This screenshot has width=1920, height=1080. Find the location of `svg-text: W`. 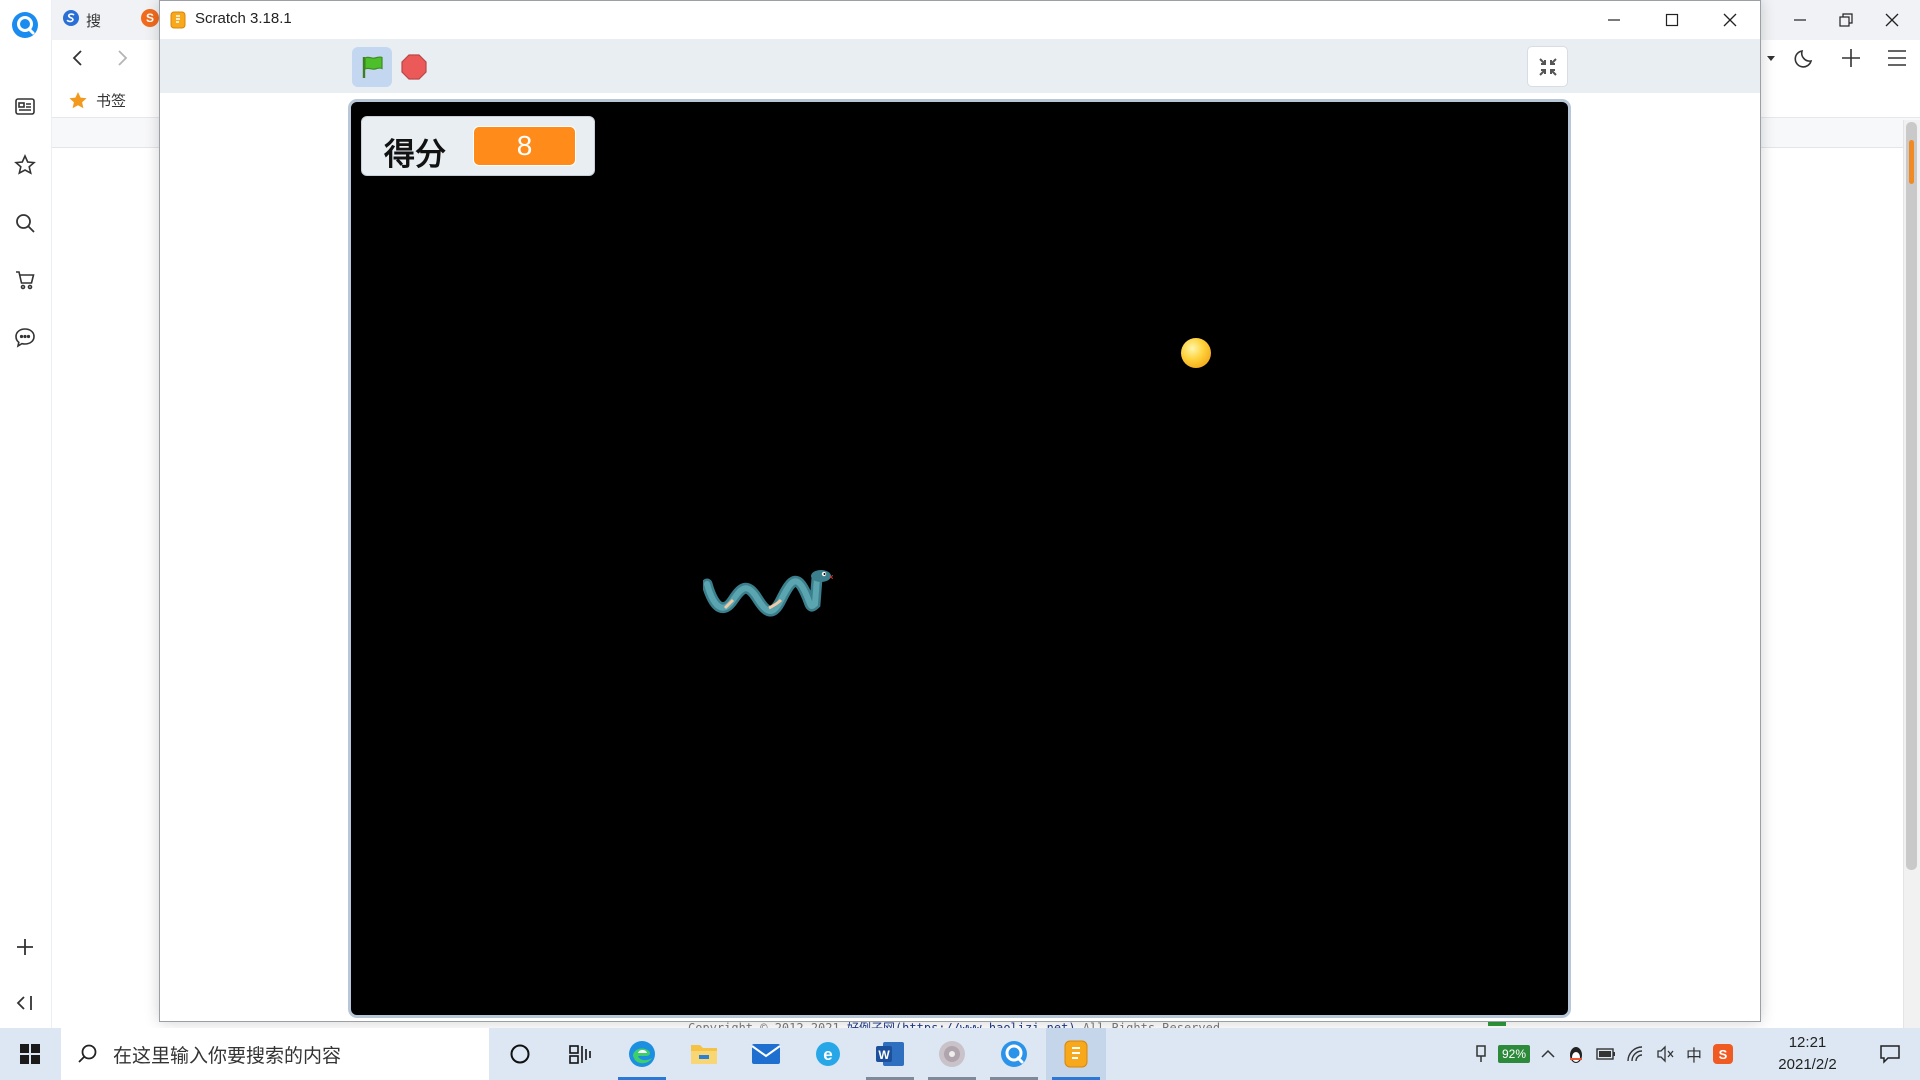

svg-text: W is located at coordinates (884, 1055).